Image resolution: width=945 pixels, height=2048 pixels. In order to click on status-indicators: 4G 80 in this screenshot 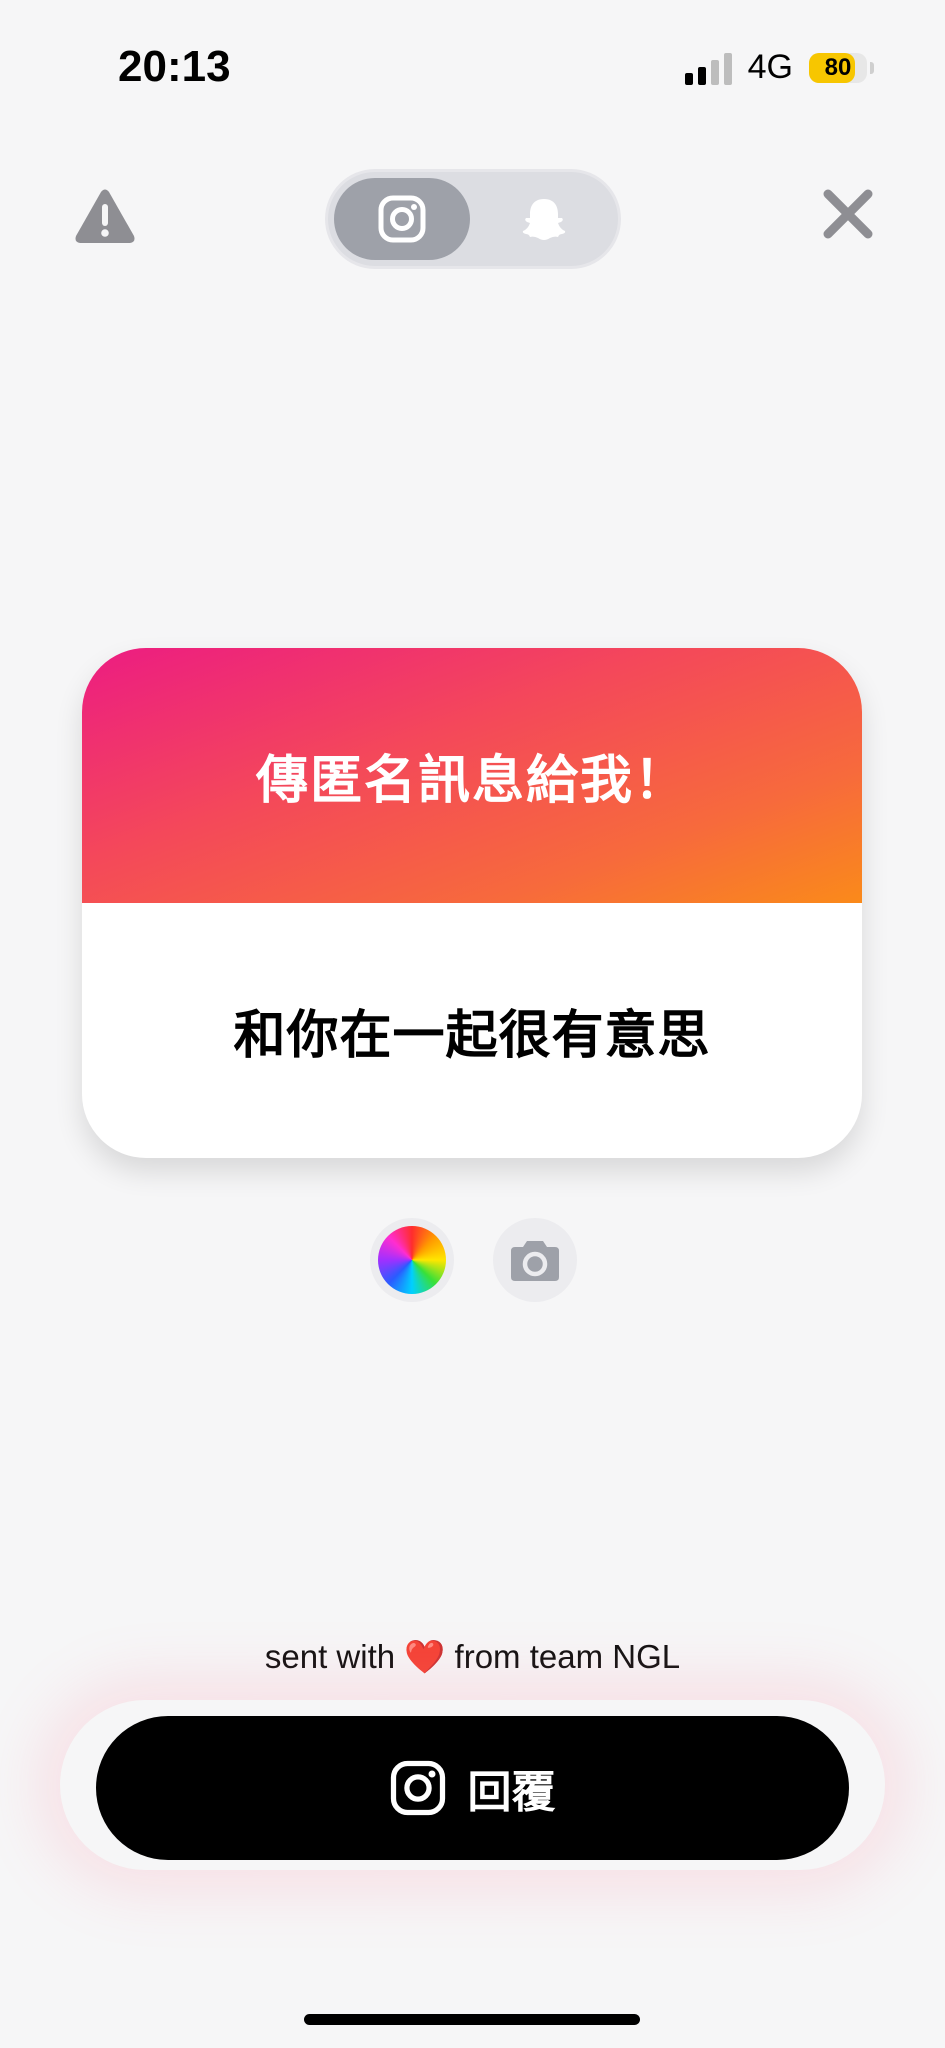, I will do `click(779, 67)`.